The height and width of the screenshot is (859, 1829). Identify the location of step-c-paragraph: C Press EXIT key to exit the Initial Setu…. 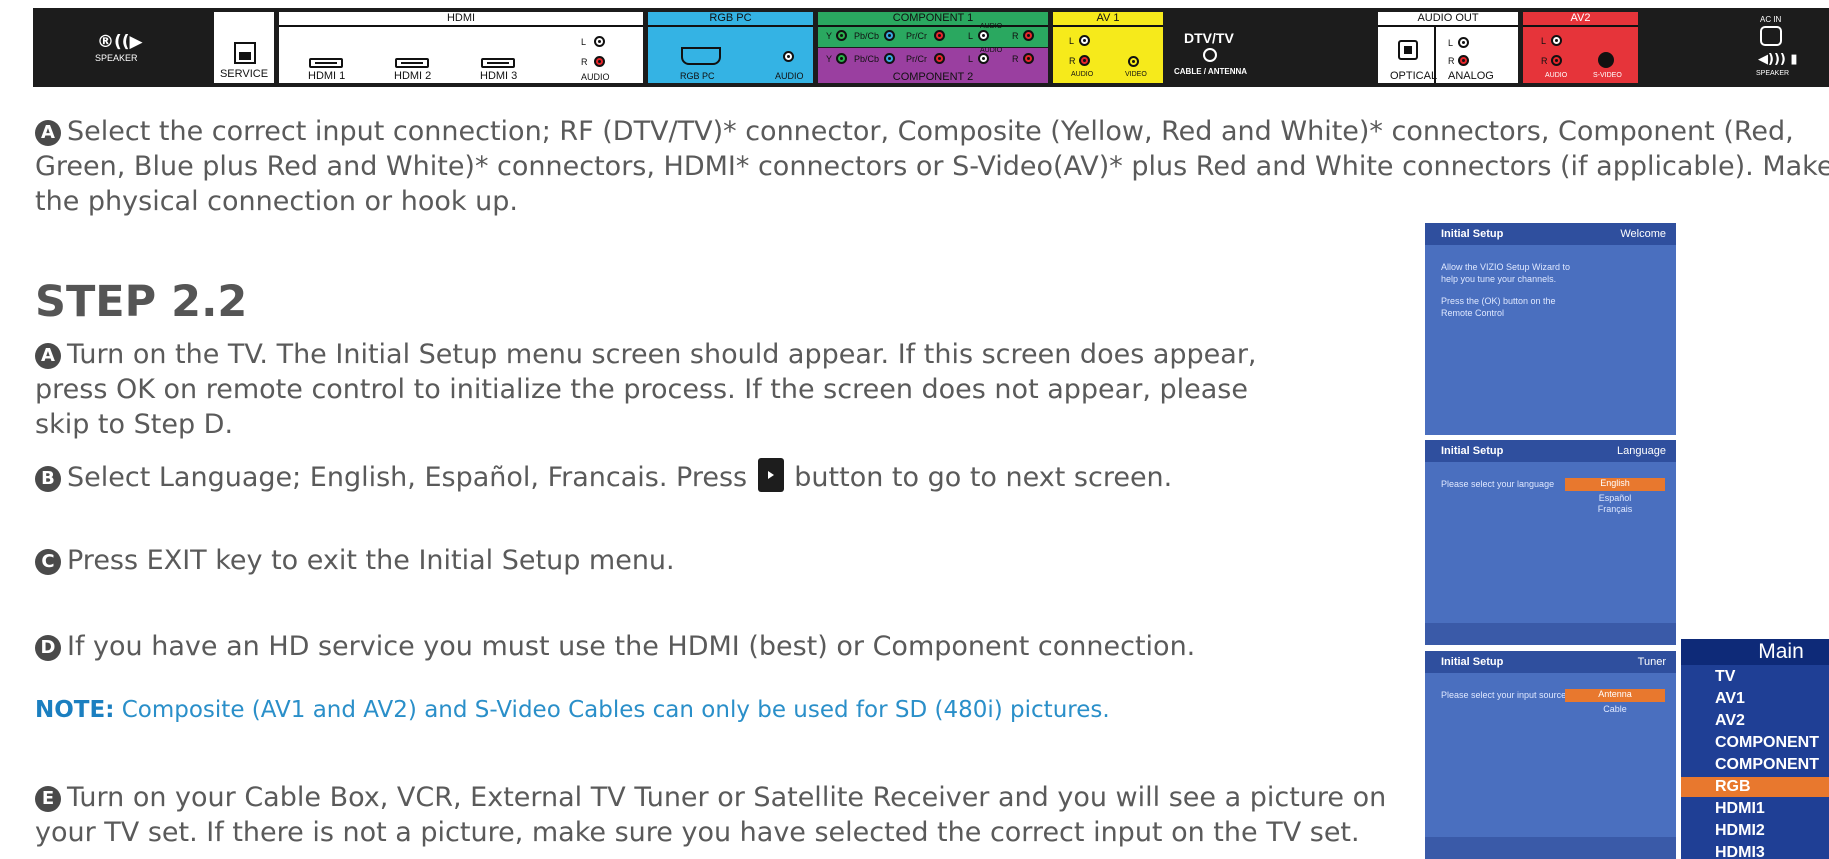
(685, 560).